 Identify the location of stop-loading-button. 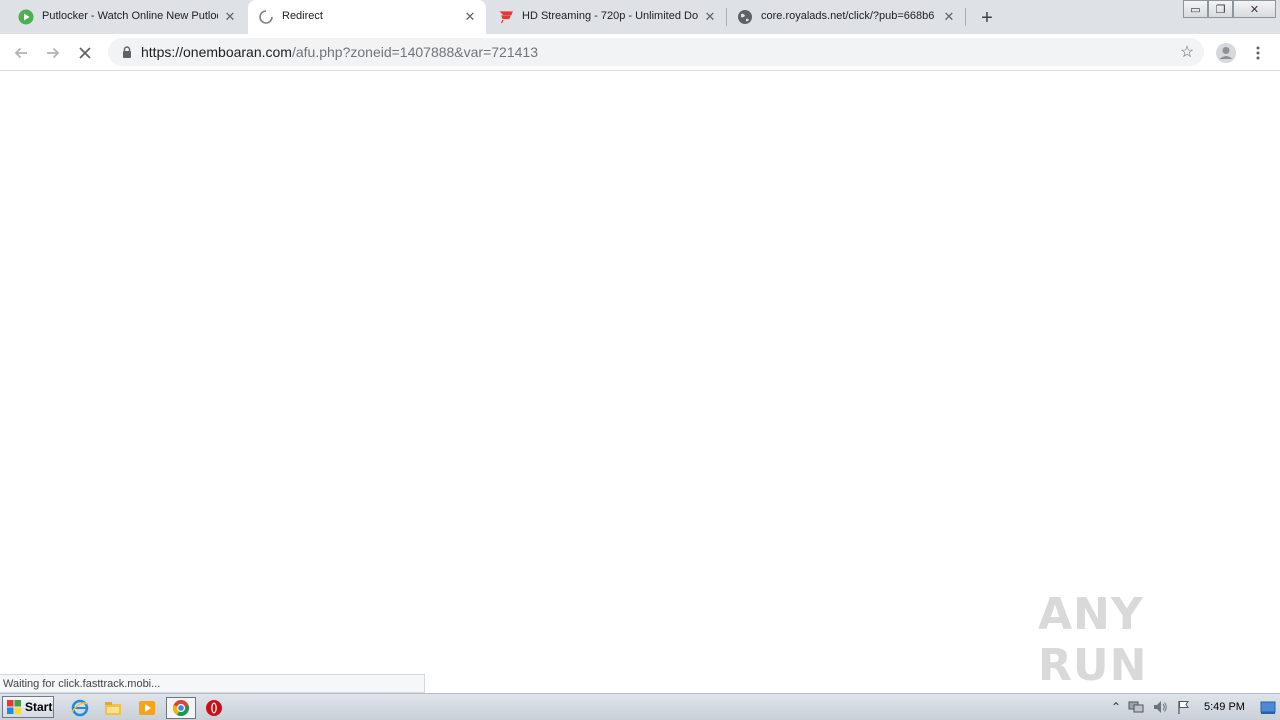
(85, 53).